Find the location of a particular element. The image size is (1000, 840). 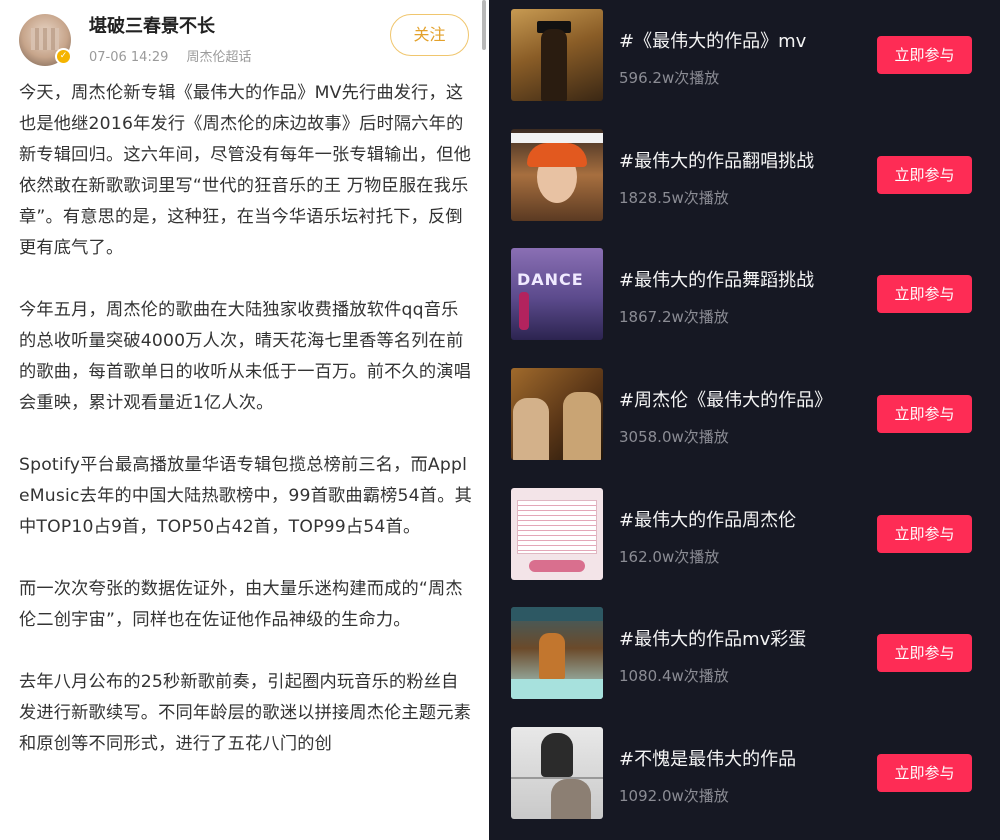

play-count: 1080.4w次播放 is located at coordinates (674, 676).